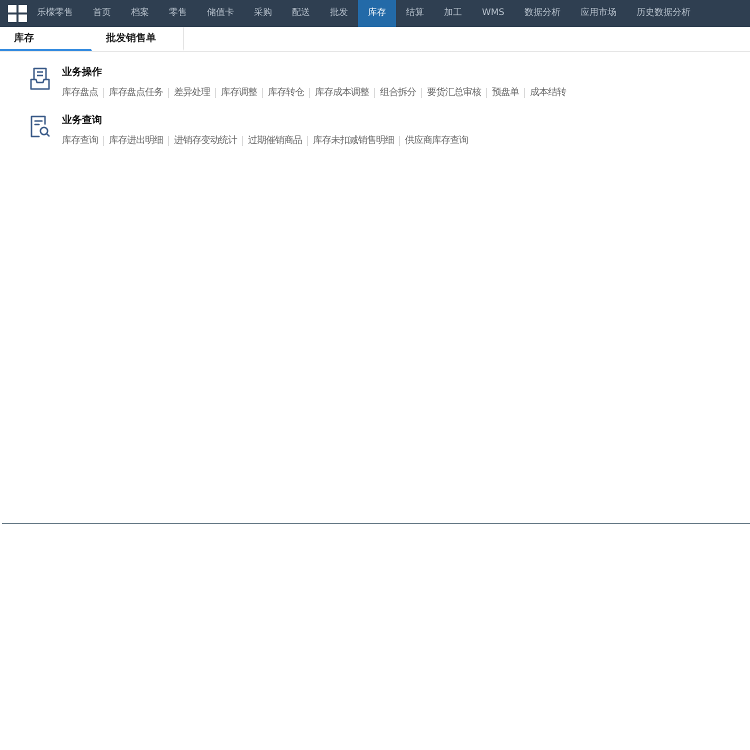 The image size is (750, 750). What do you see at coordinates (136, 141) in the screenshot?
I see `menu-link: 库存进出明细` at bounding box center [136, 141].